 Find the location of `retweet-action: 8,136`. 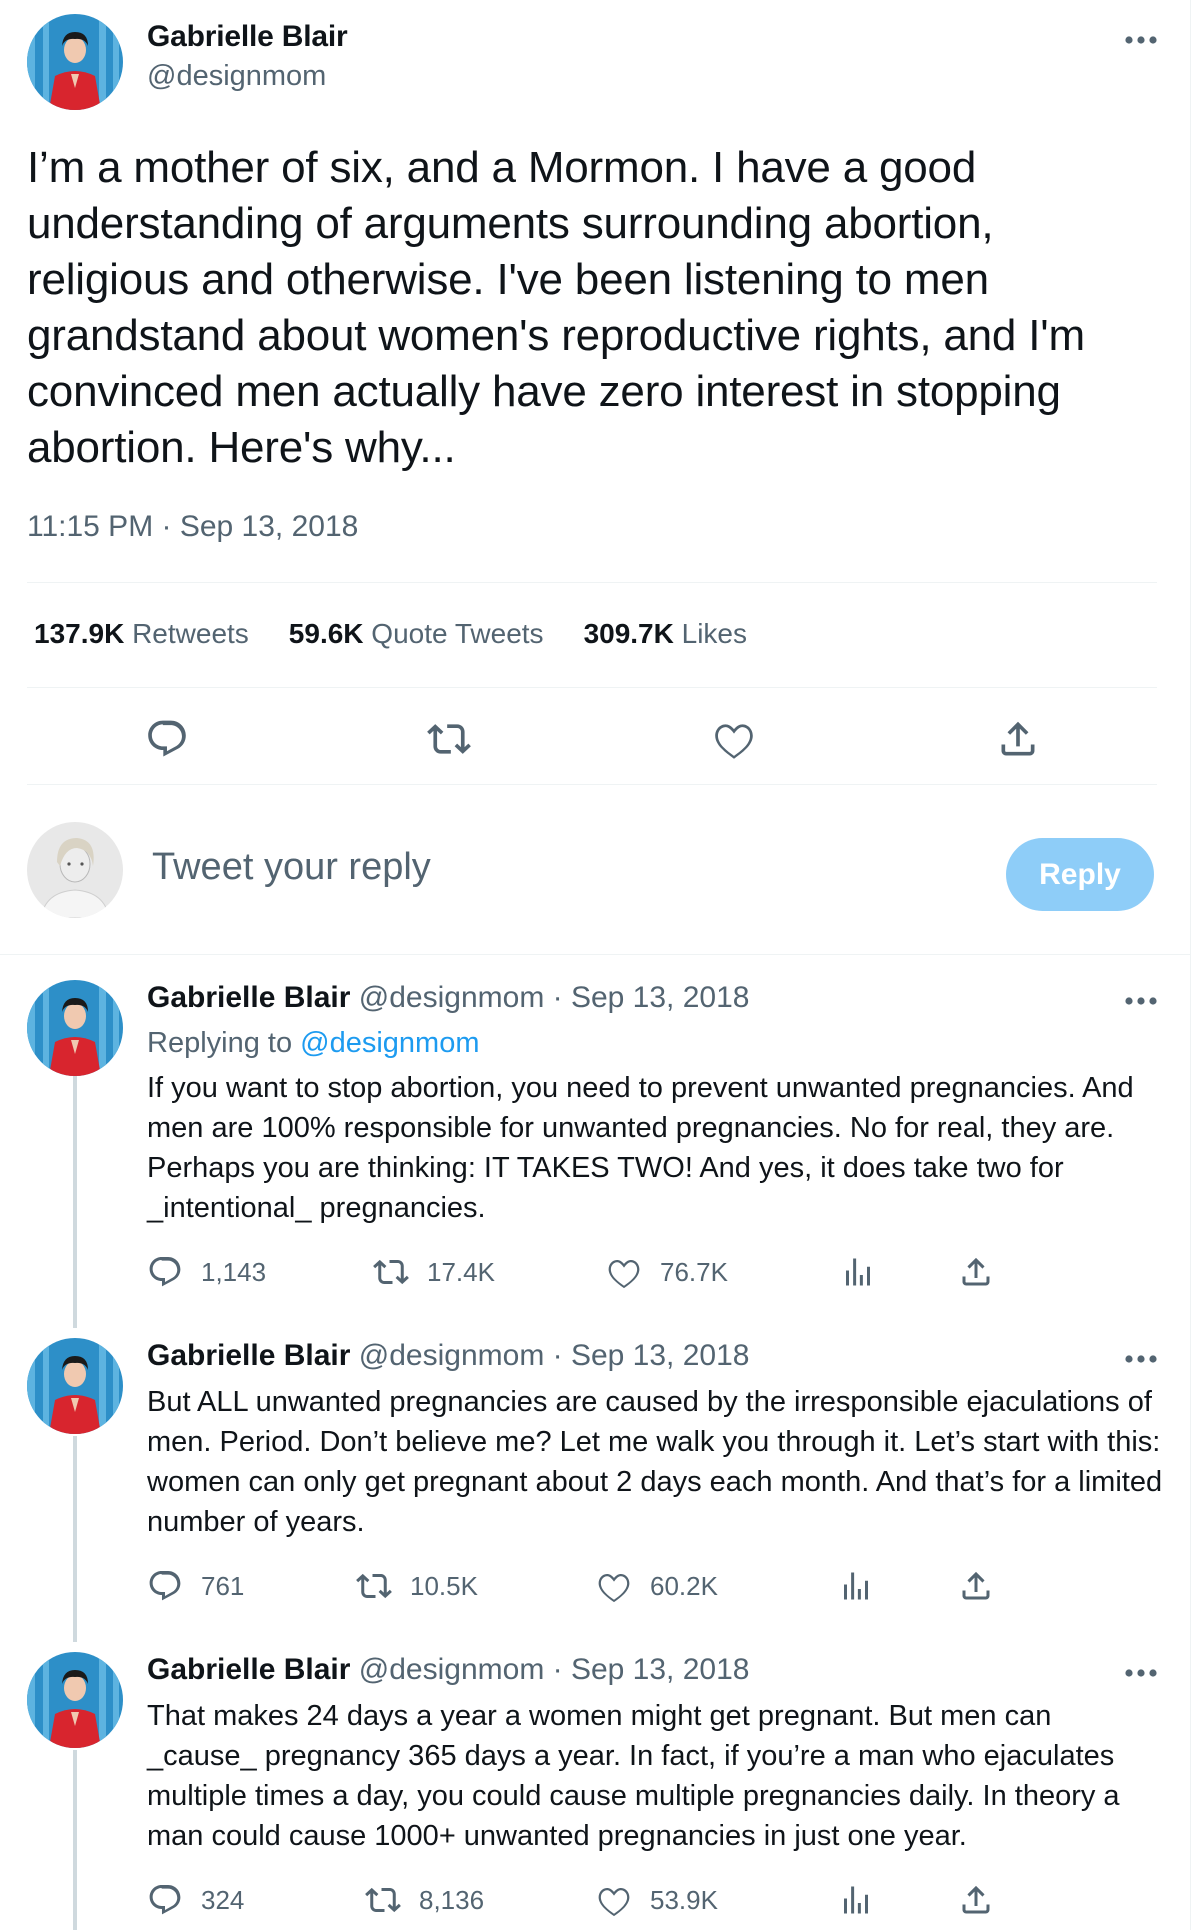

retweet-action: 8,136 is located at coordinates (424, 1900).